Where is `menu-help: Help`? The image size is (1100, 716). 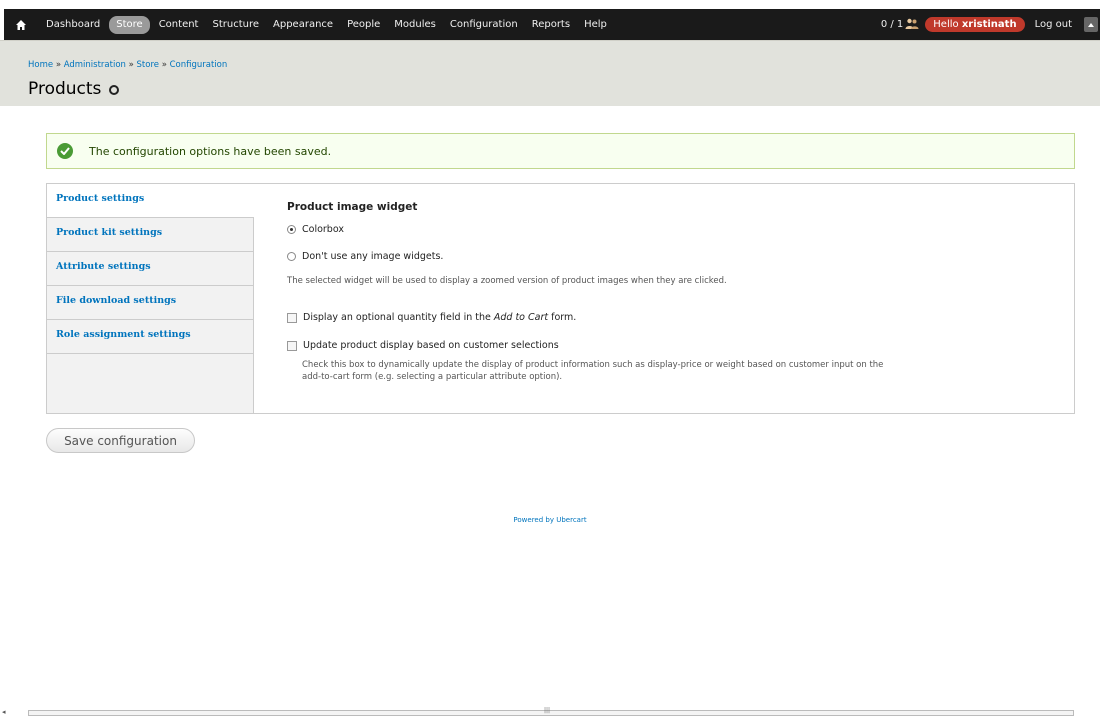
menu-help: Help is located at coordinates (595, 25).